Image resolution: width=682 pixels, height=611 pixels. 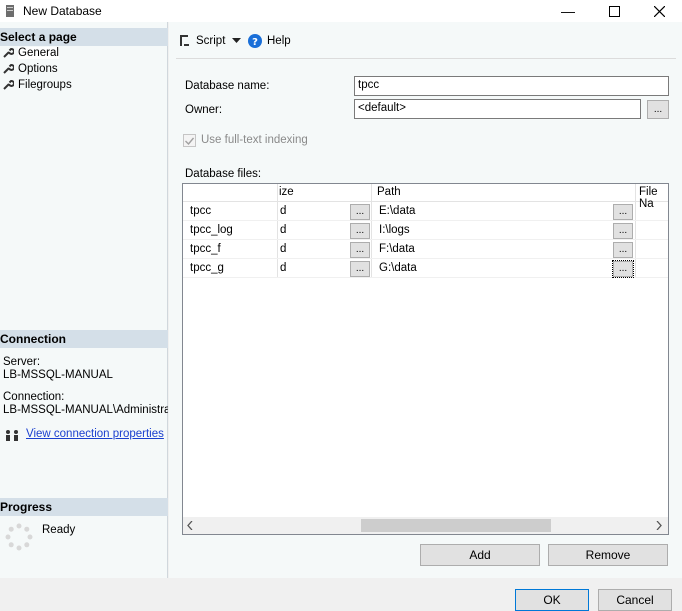 I want to click on close-button, so click(x=659, y=11).